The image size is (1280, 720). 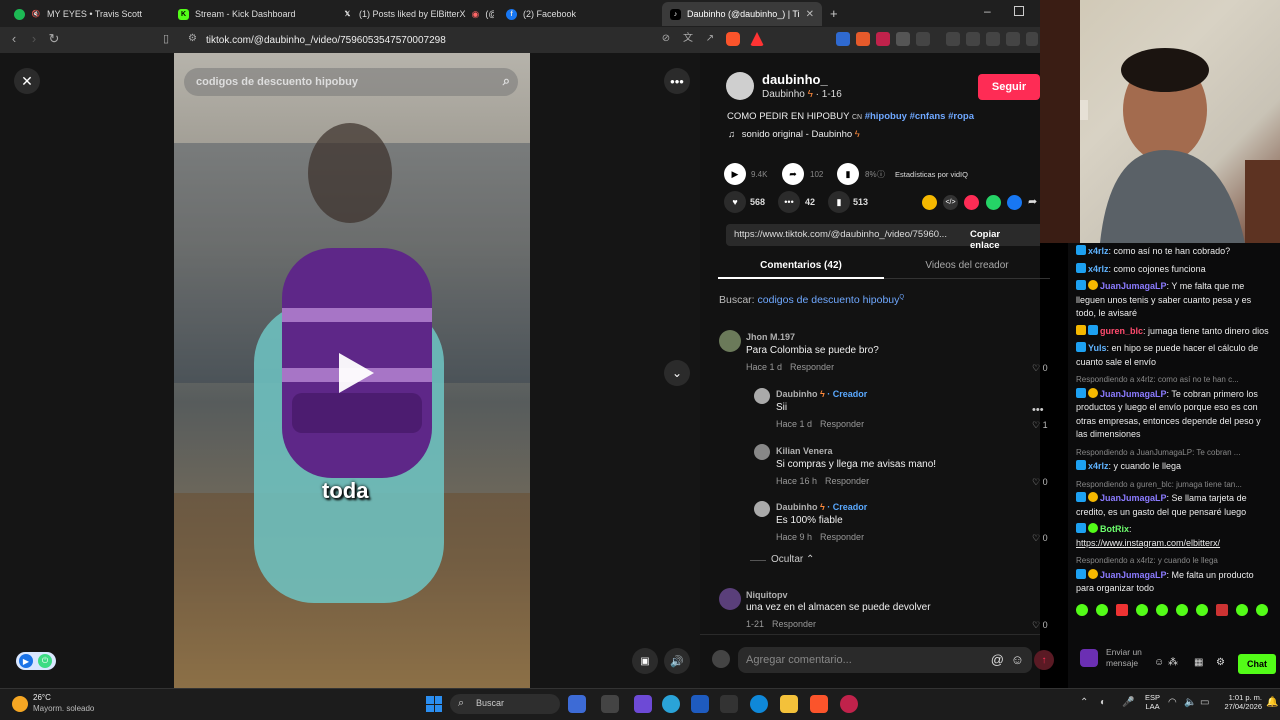 What do you see at coordinates (677, 661) in the screenshot?
I see `volume-icon: 🔊` at bounding box center [677, 661].